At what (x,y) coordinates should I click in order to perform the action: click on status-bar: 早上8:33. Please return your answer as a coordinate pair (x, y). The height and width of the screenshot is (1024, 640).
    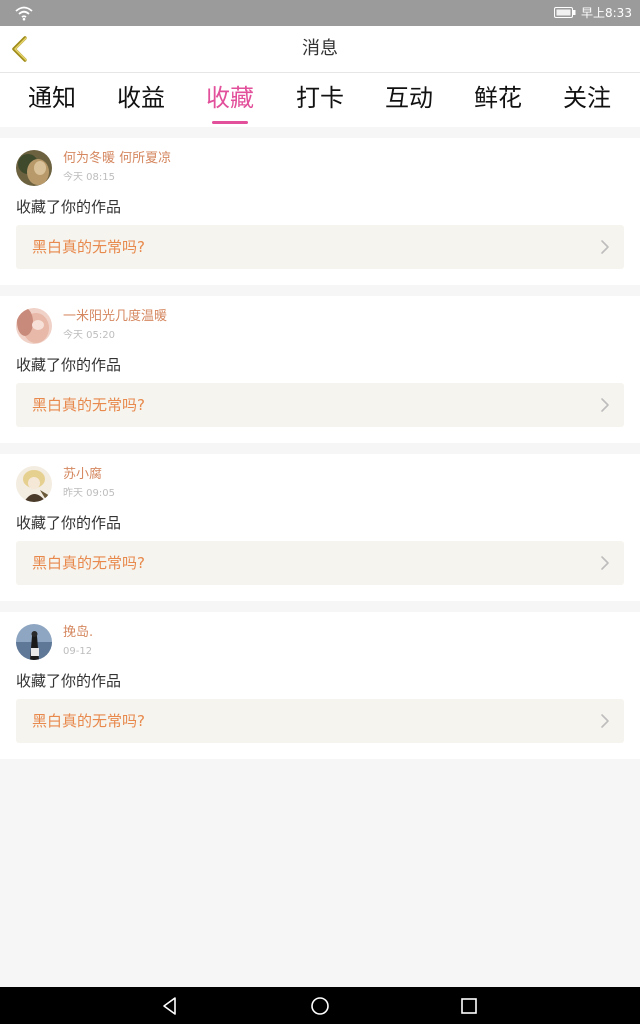
    Looking at the image, I should click on (320, 13).